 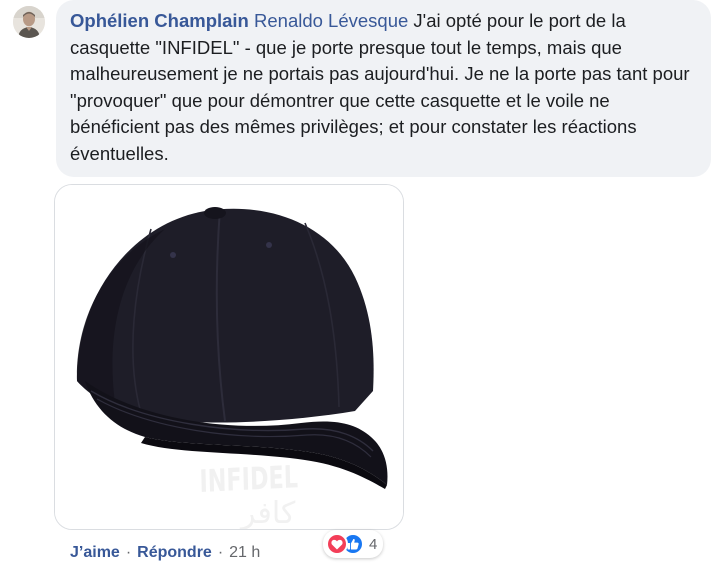 What do you see at coordinates (373, 544) in the screenshot?
I see `reaction-count: 4` at bounding box center [373, 544].